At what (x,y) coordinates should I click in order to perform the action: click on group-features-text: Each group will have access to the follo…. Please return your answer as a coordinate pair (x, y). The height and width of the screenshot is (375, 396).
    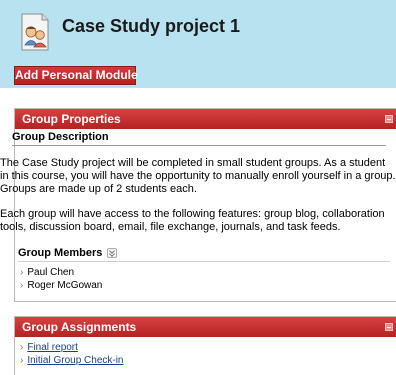
    Looking at the image, I should click on (192, 220).